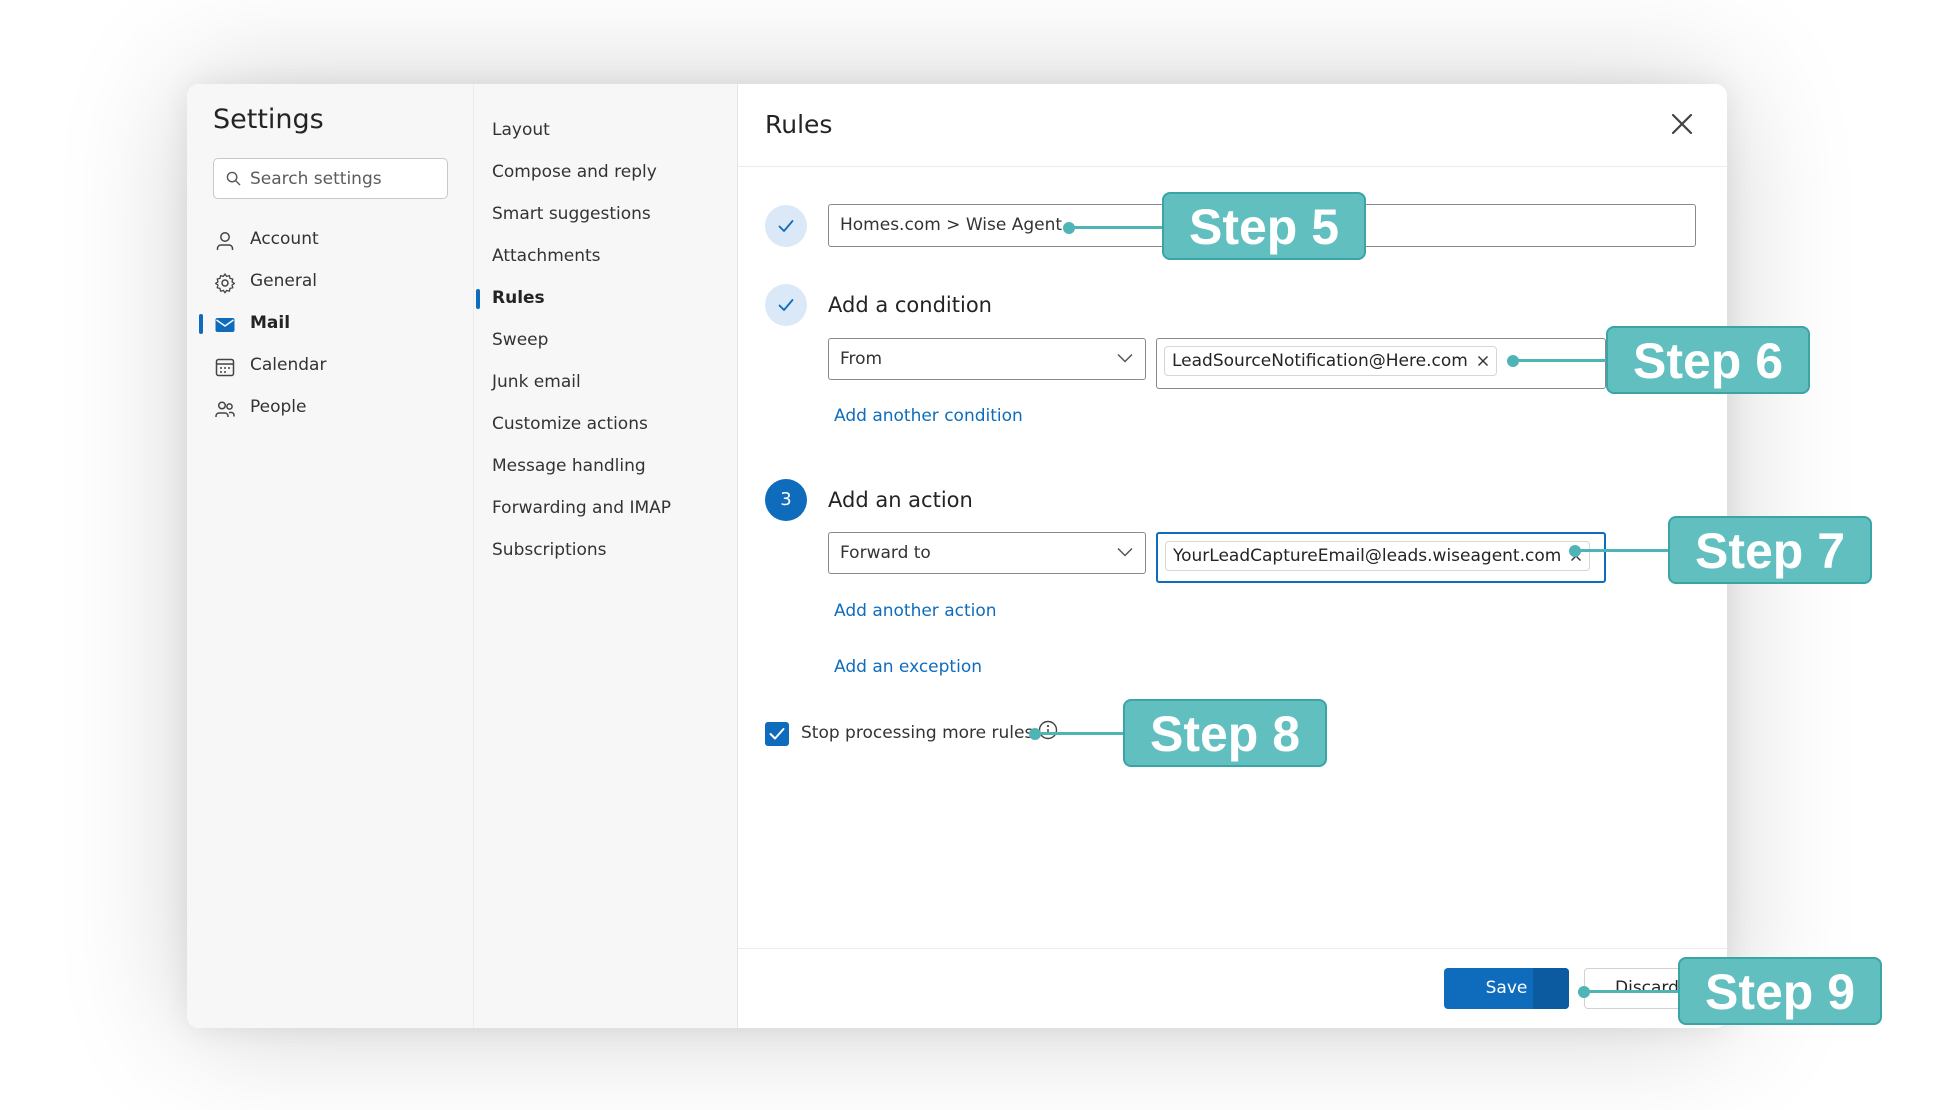 The height and width of the screenshot is (1110, 1933). Describe the element at coordinates (233, 178) in the screenshot. I see `search-icon` at that location.